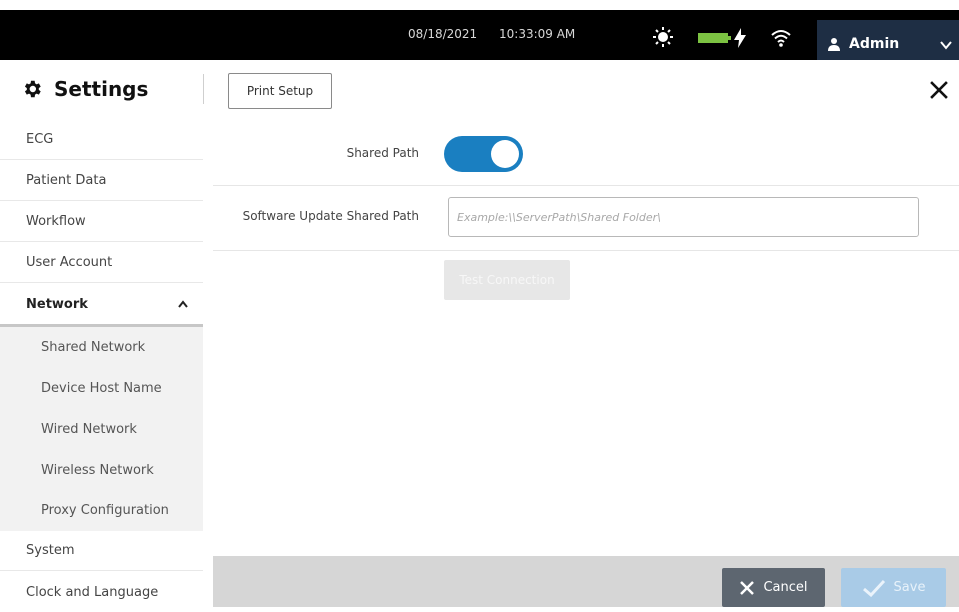  I want to click on battery-icon, so click(714, 38).